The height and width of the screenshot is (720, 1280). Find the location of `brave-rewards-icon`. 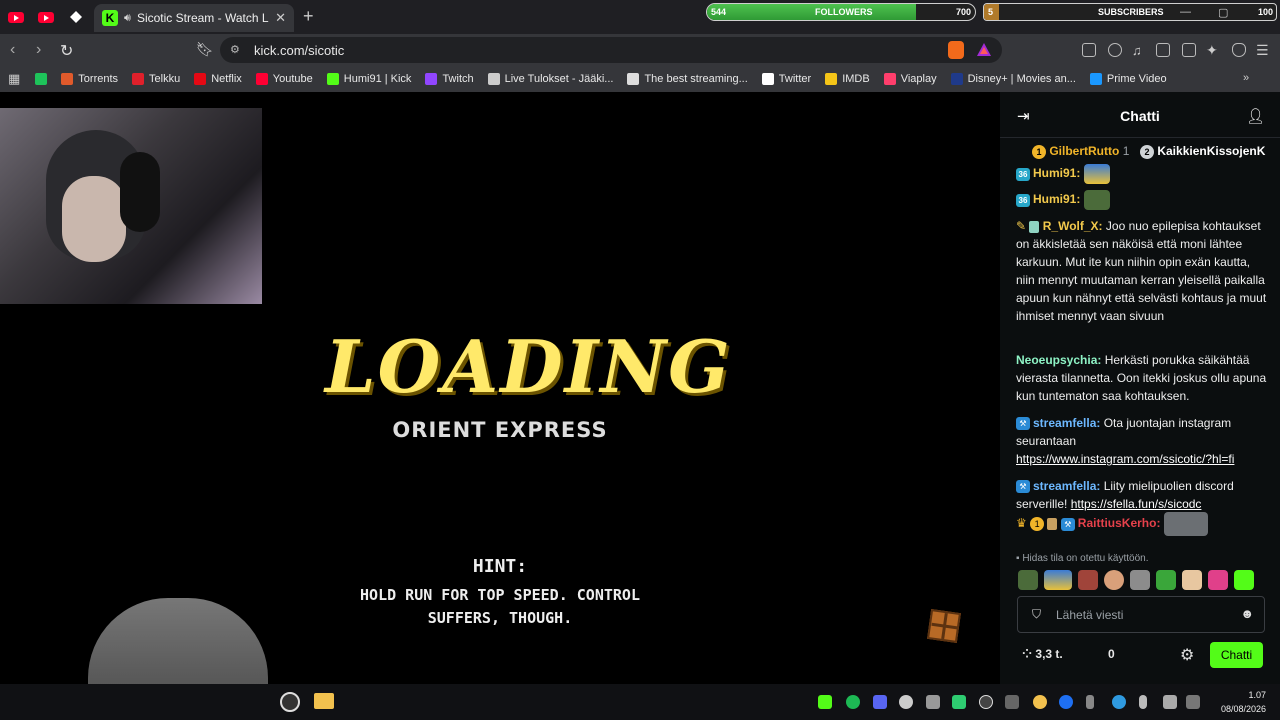

brave-rewards-icon is located at coordinates (984, 50).